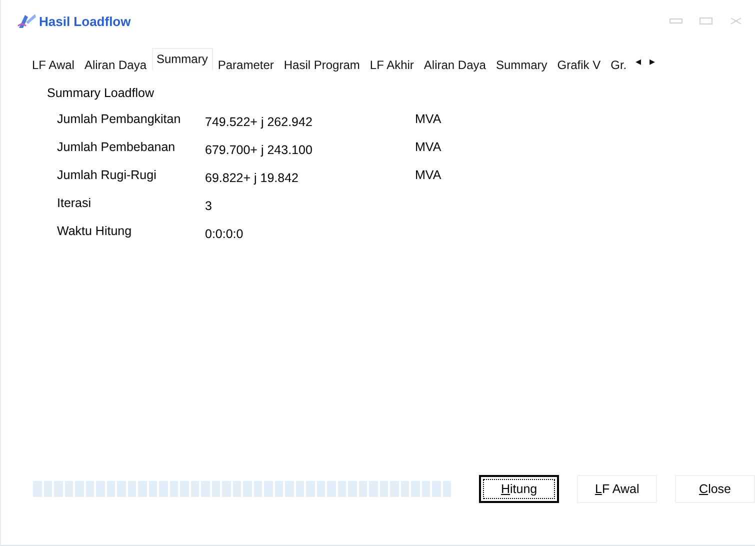  I want to click on tab: Hasil Program, so click(321, 63).